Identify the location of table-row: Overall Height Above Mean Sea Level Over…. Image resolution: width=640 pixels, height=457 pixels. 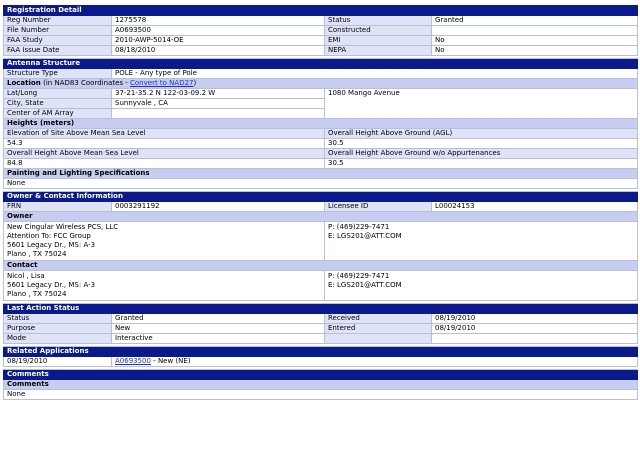
(321, 153).